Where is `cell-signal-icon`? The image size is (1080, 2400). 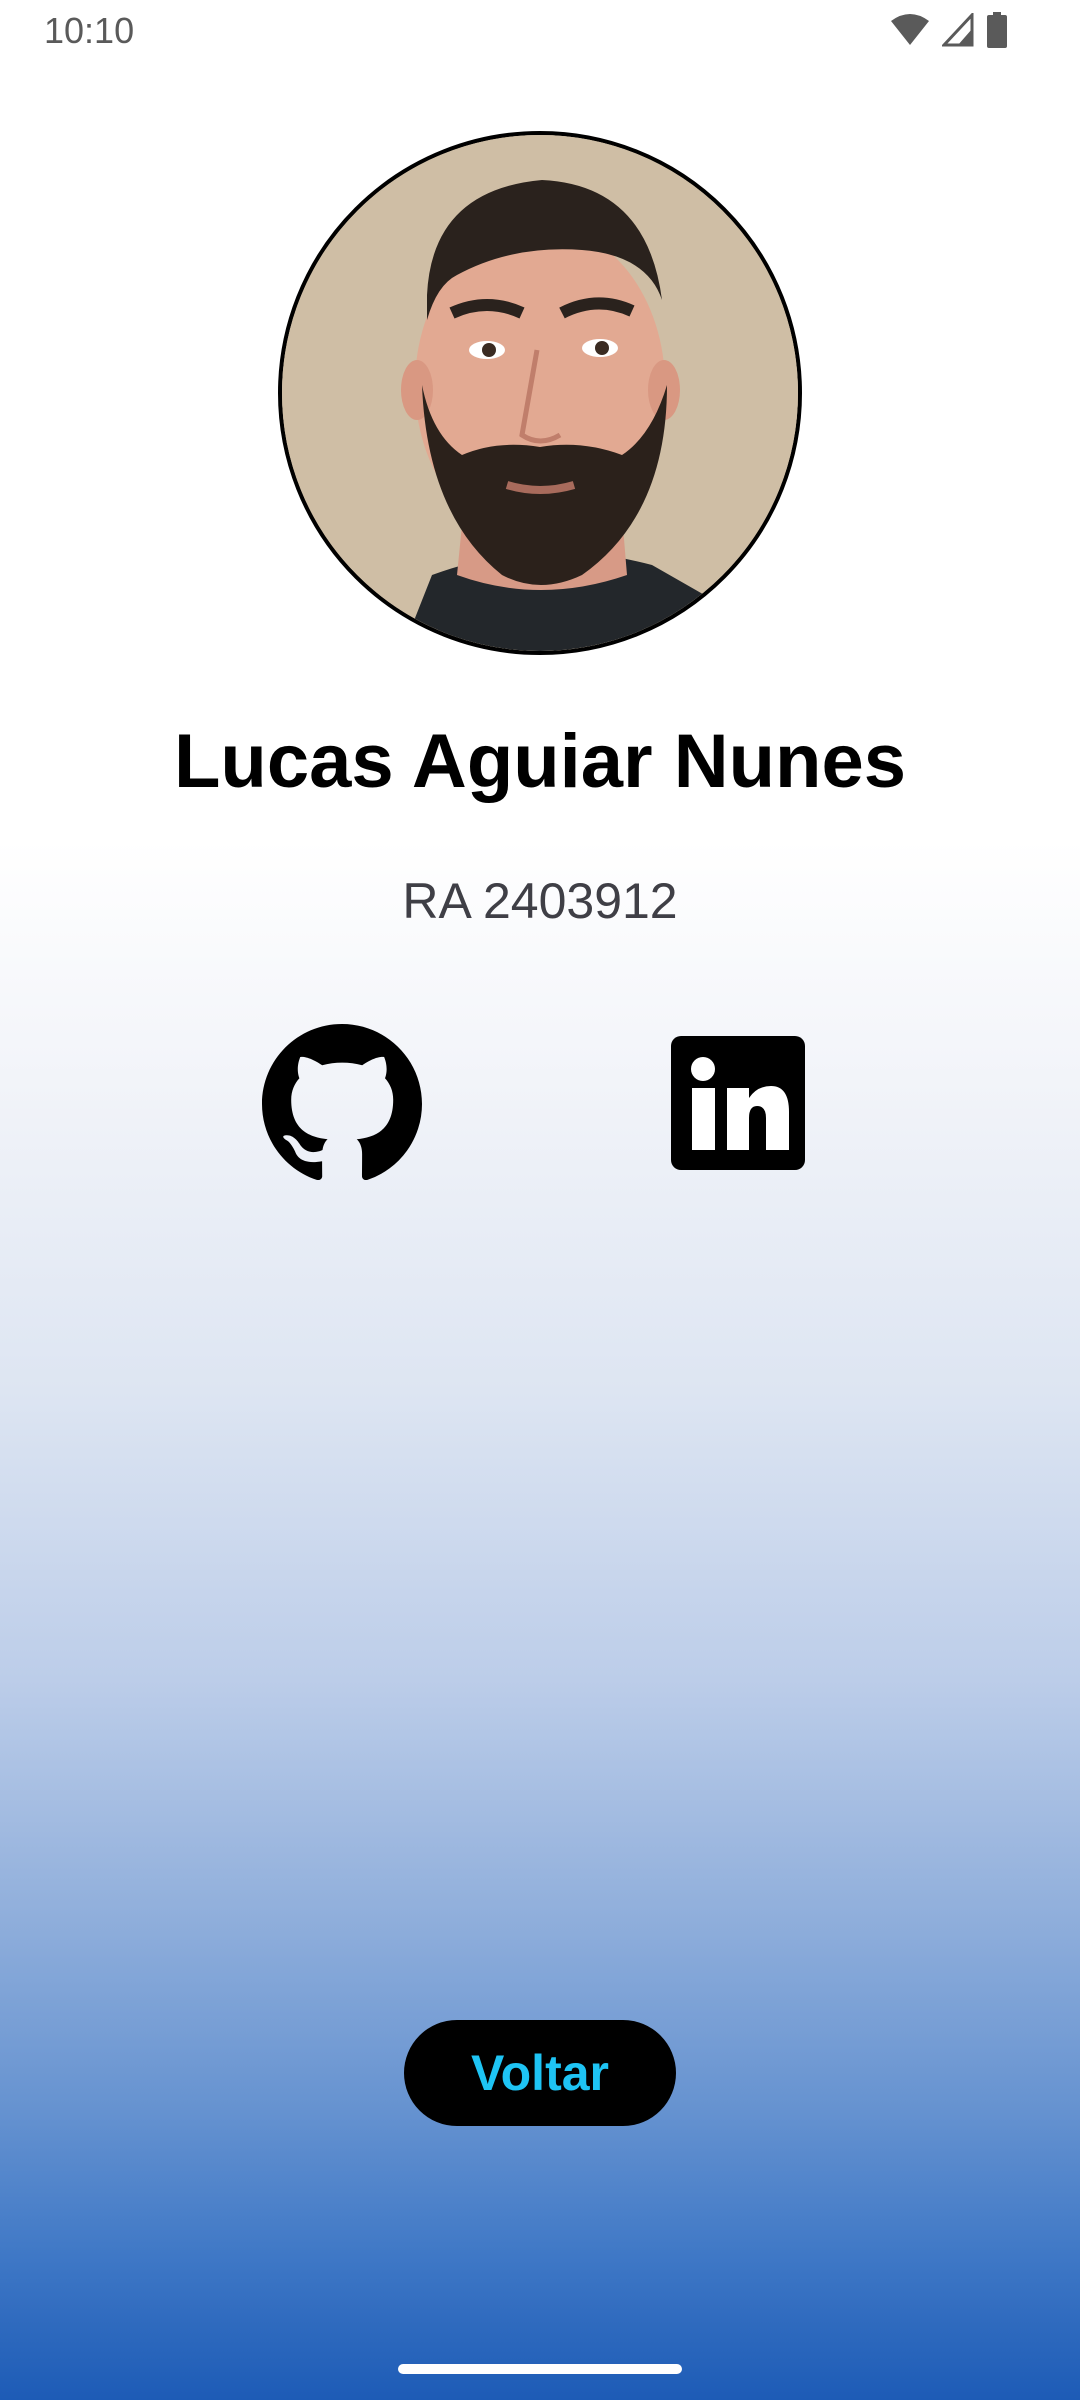 cell-signal-icon is located at coordinates (957, 31).